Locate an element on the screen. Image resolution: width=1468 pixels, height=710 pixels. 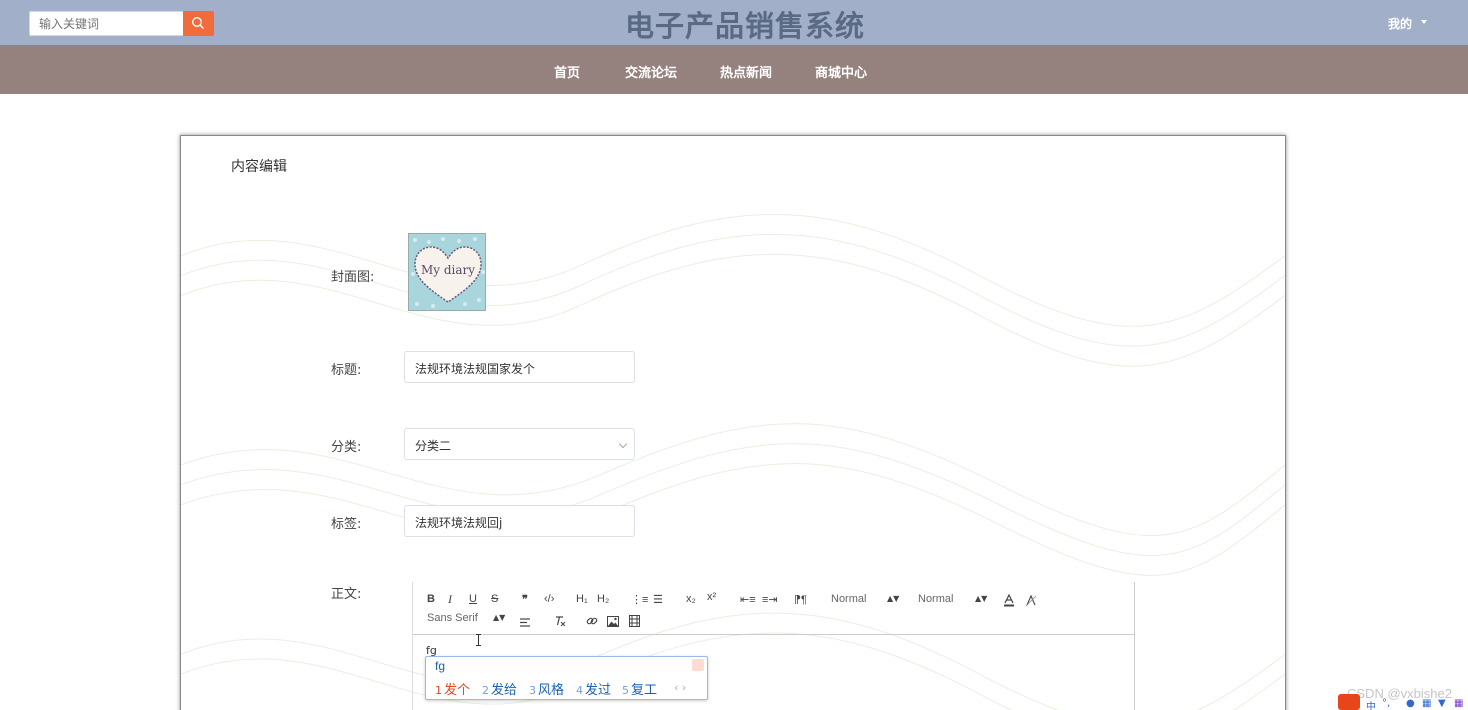
image-icon is located at coordinates (613, 621).